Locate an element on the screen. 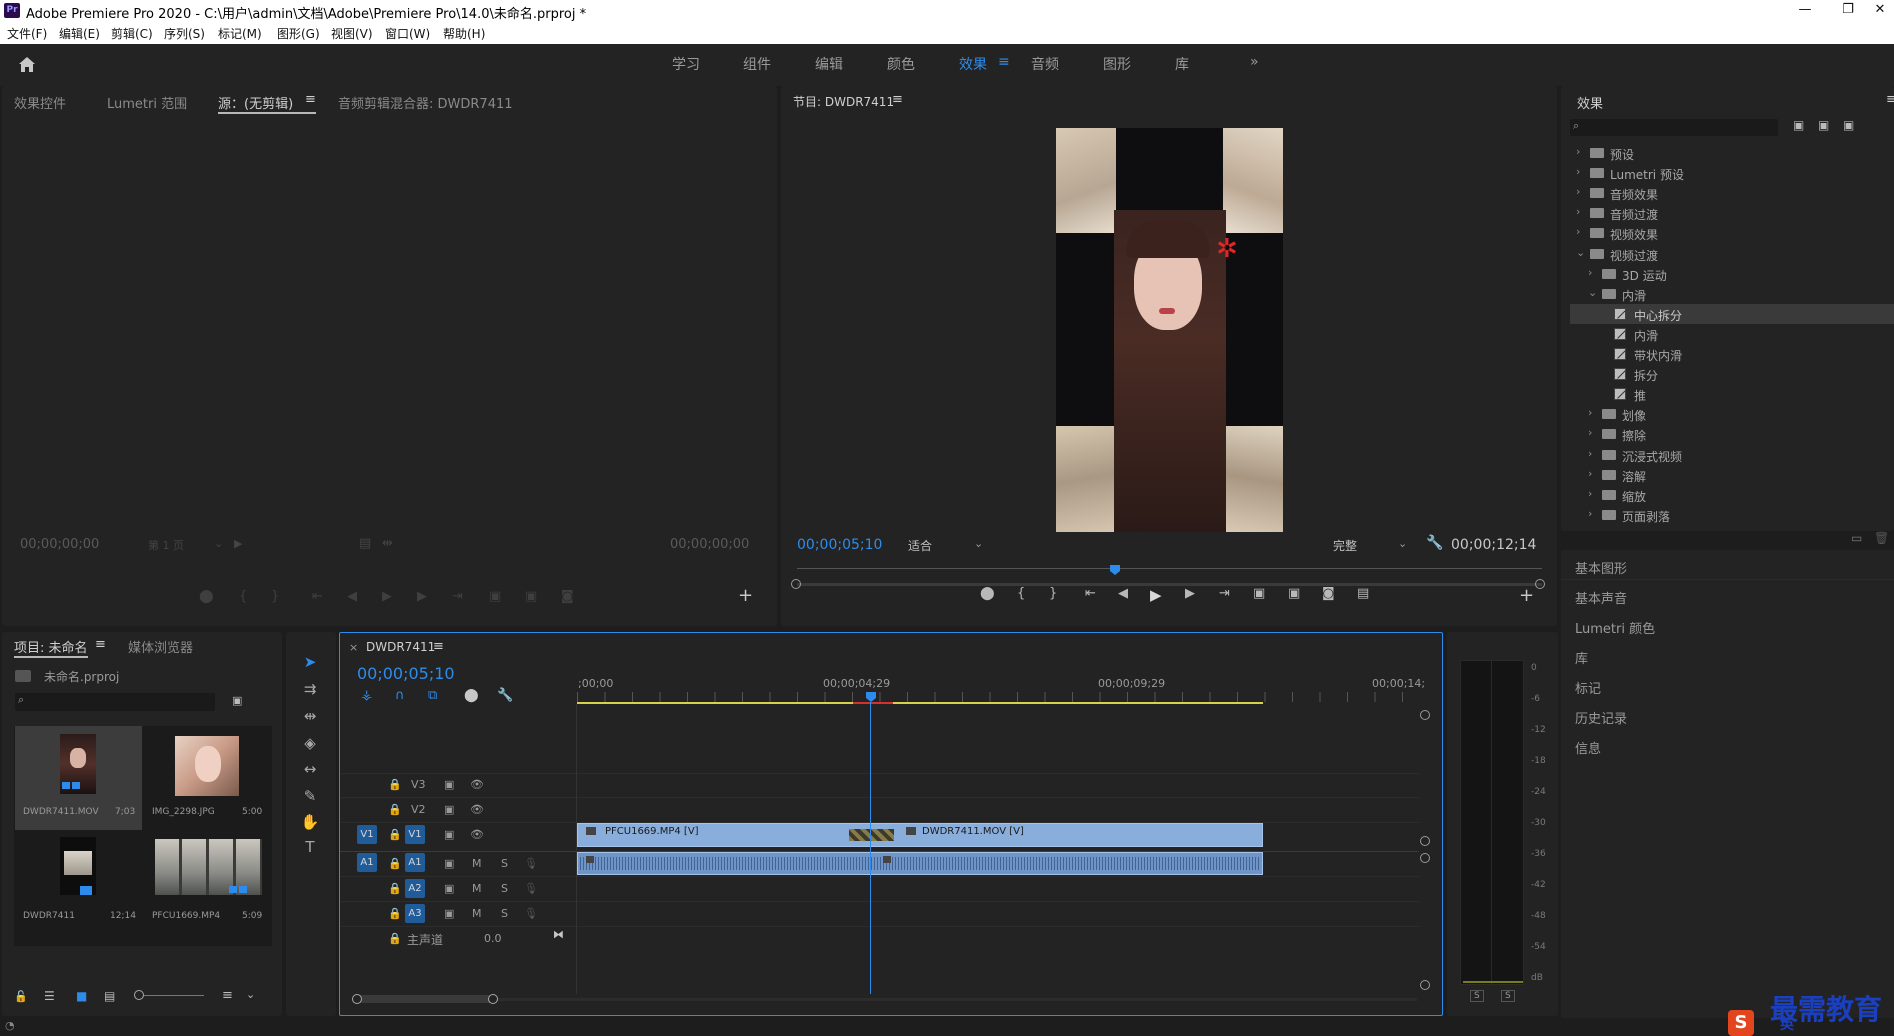 The width and height of the screenshot is (1894, 1036). effects-item: 中心拆分 is located at coordinates (1732, 313).